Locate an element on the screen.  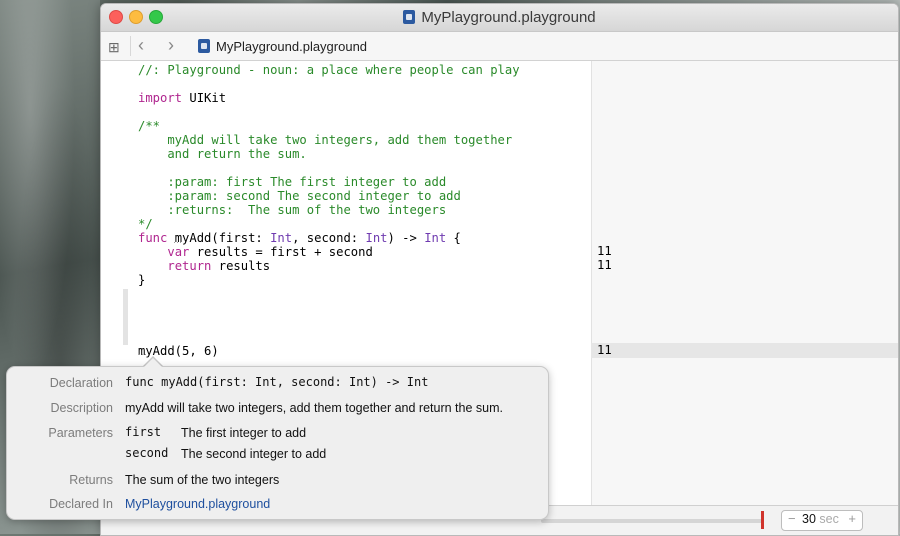
title-bar: MyPlayground.playground is located at coordinates (499, 18).